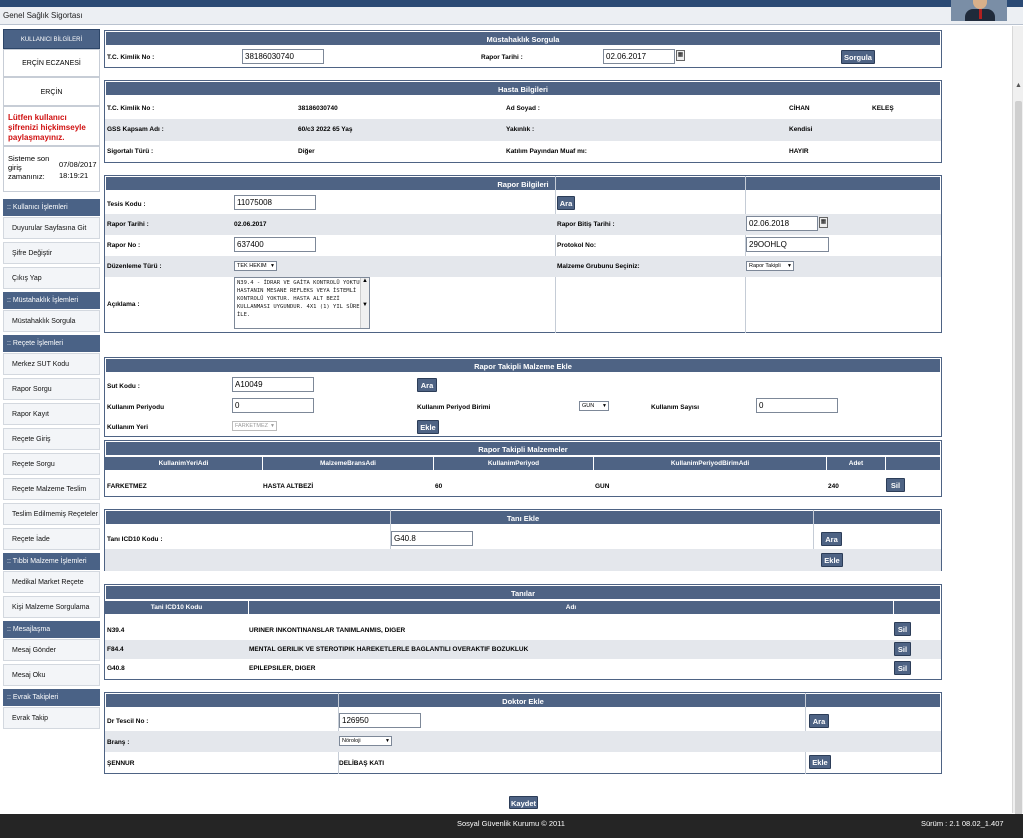 Image resolution: width=1023 pixels, height=838 pixels. What do you see at coordinates (594, 406) in the screenshot?
I see `birim-select: GUN` at bounding box center [594, 406].